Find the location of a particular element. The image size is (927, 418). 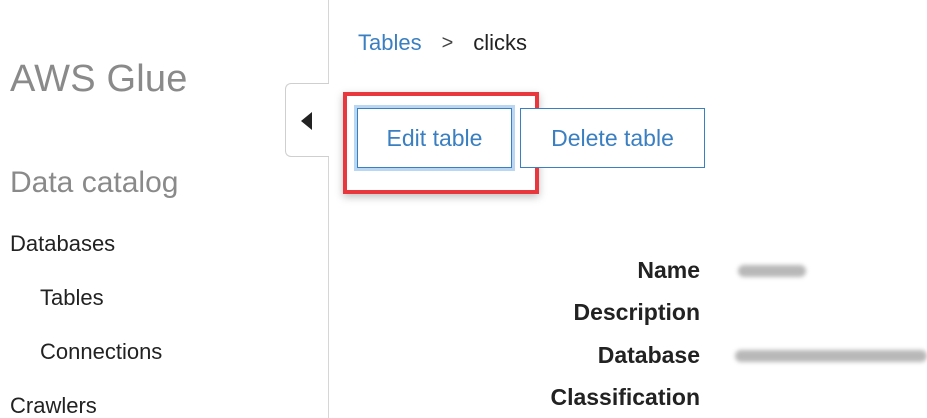

breadcrumb: Tables > clicks is located at coordinates (442, 43).